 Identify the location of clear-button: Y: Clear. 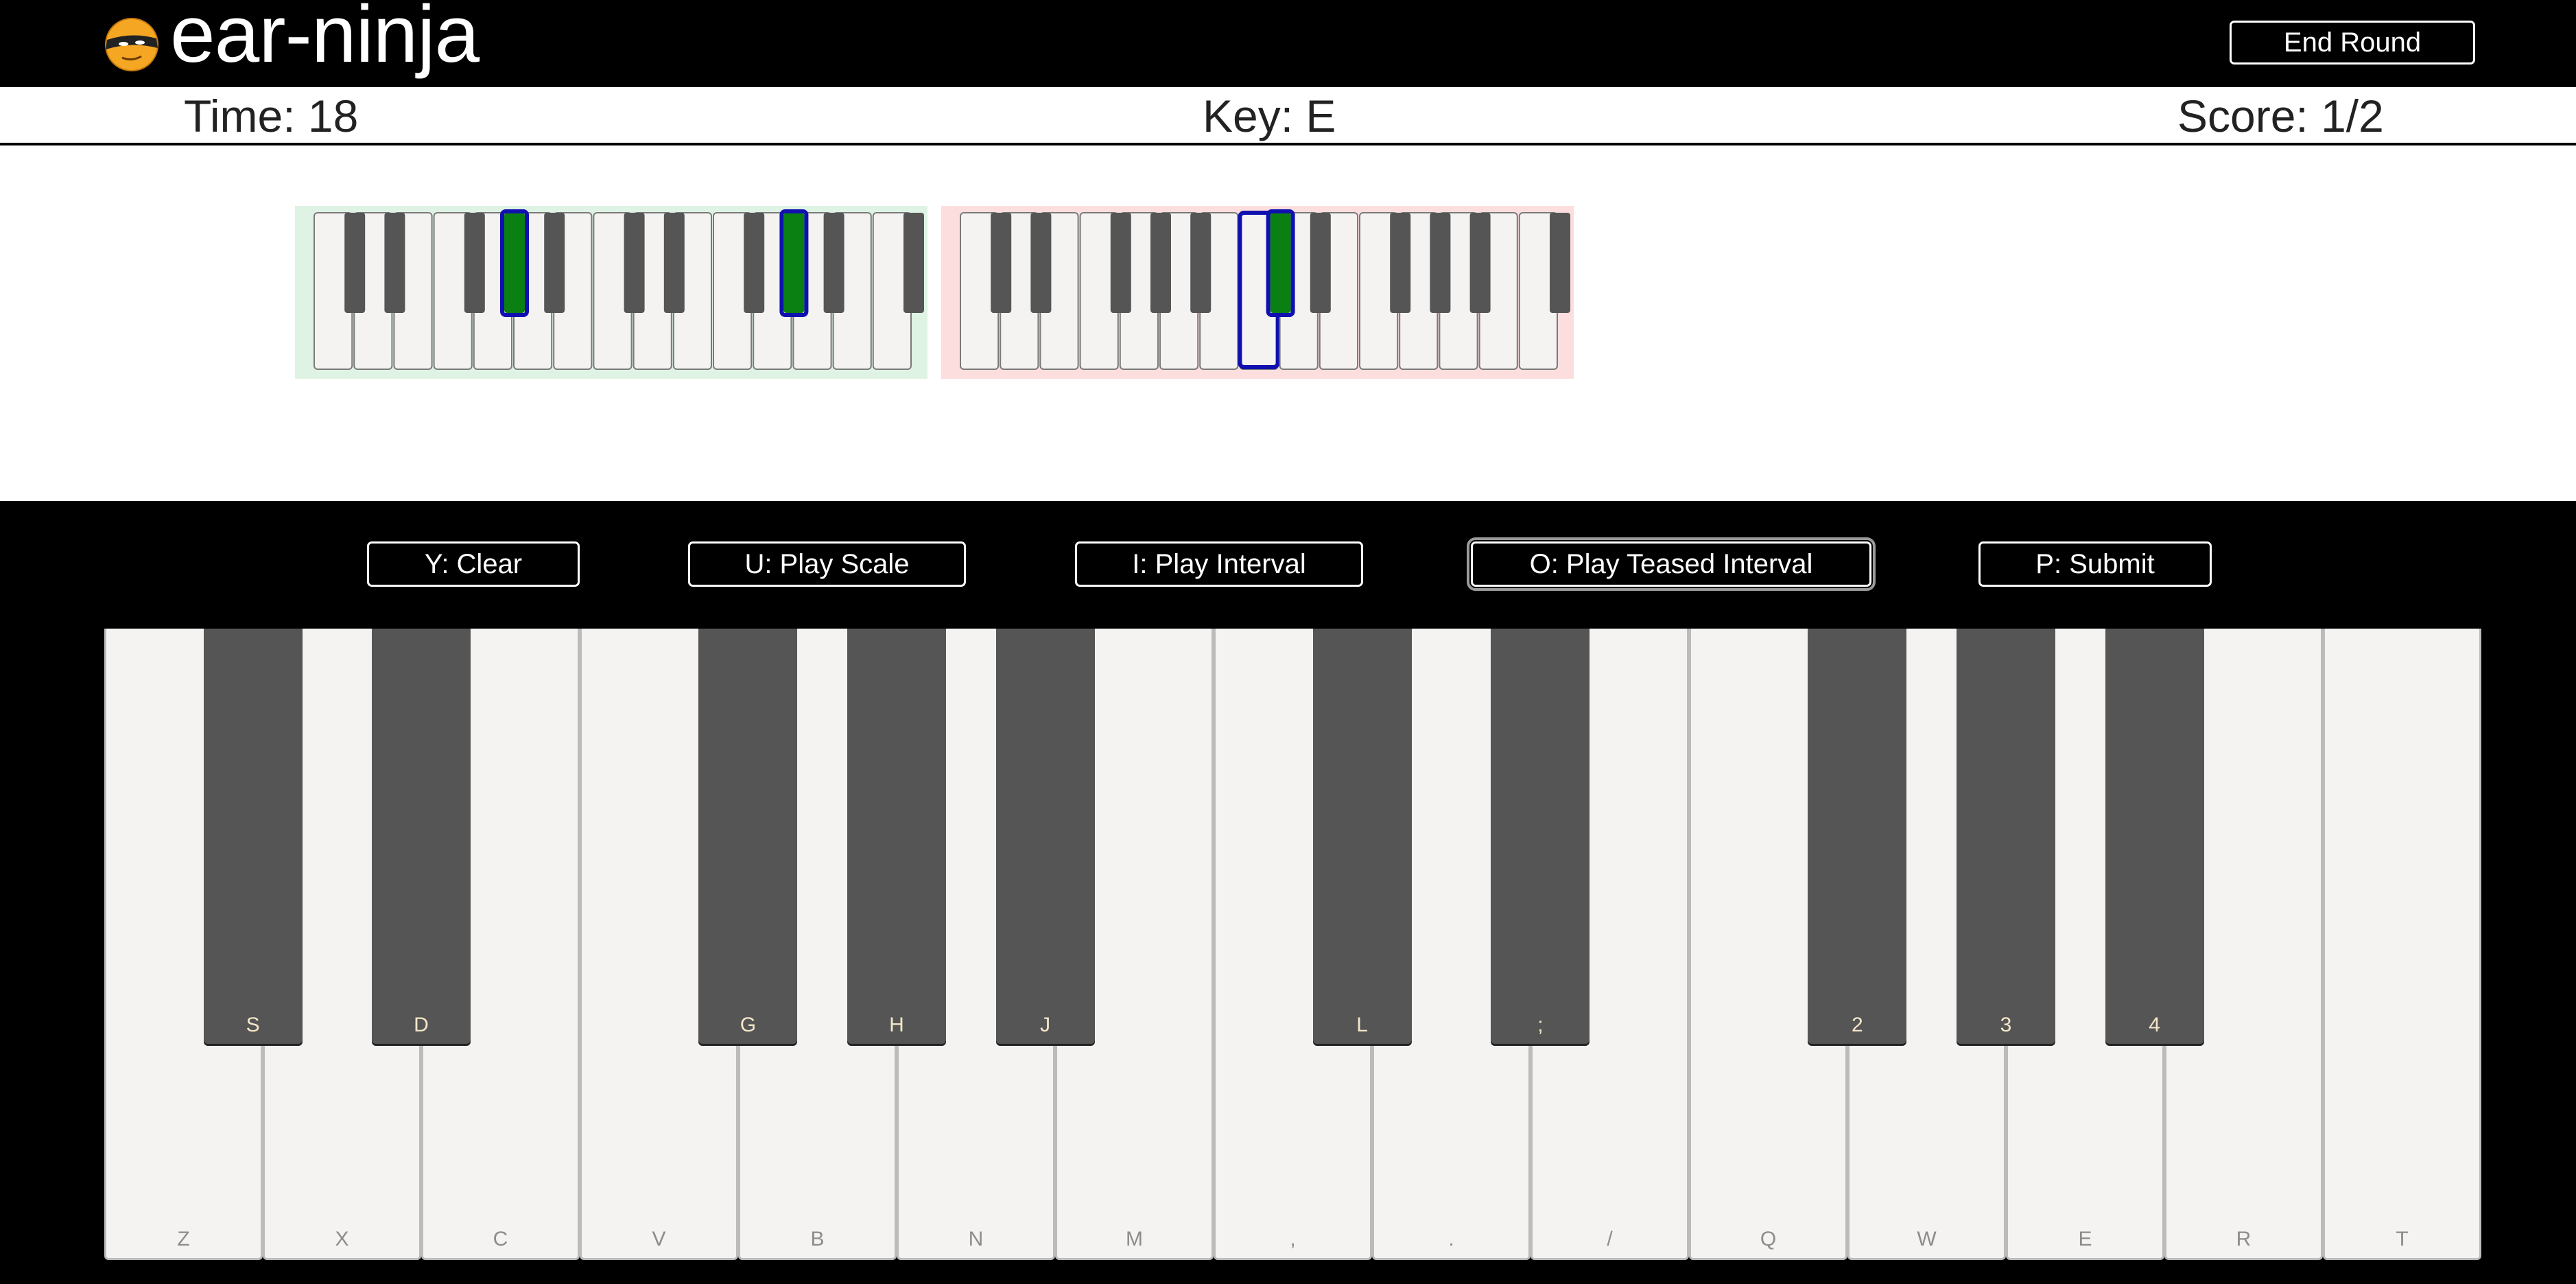
(473, 564).